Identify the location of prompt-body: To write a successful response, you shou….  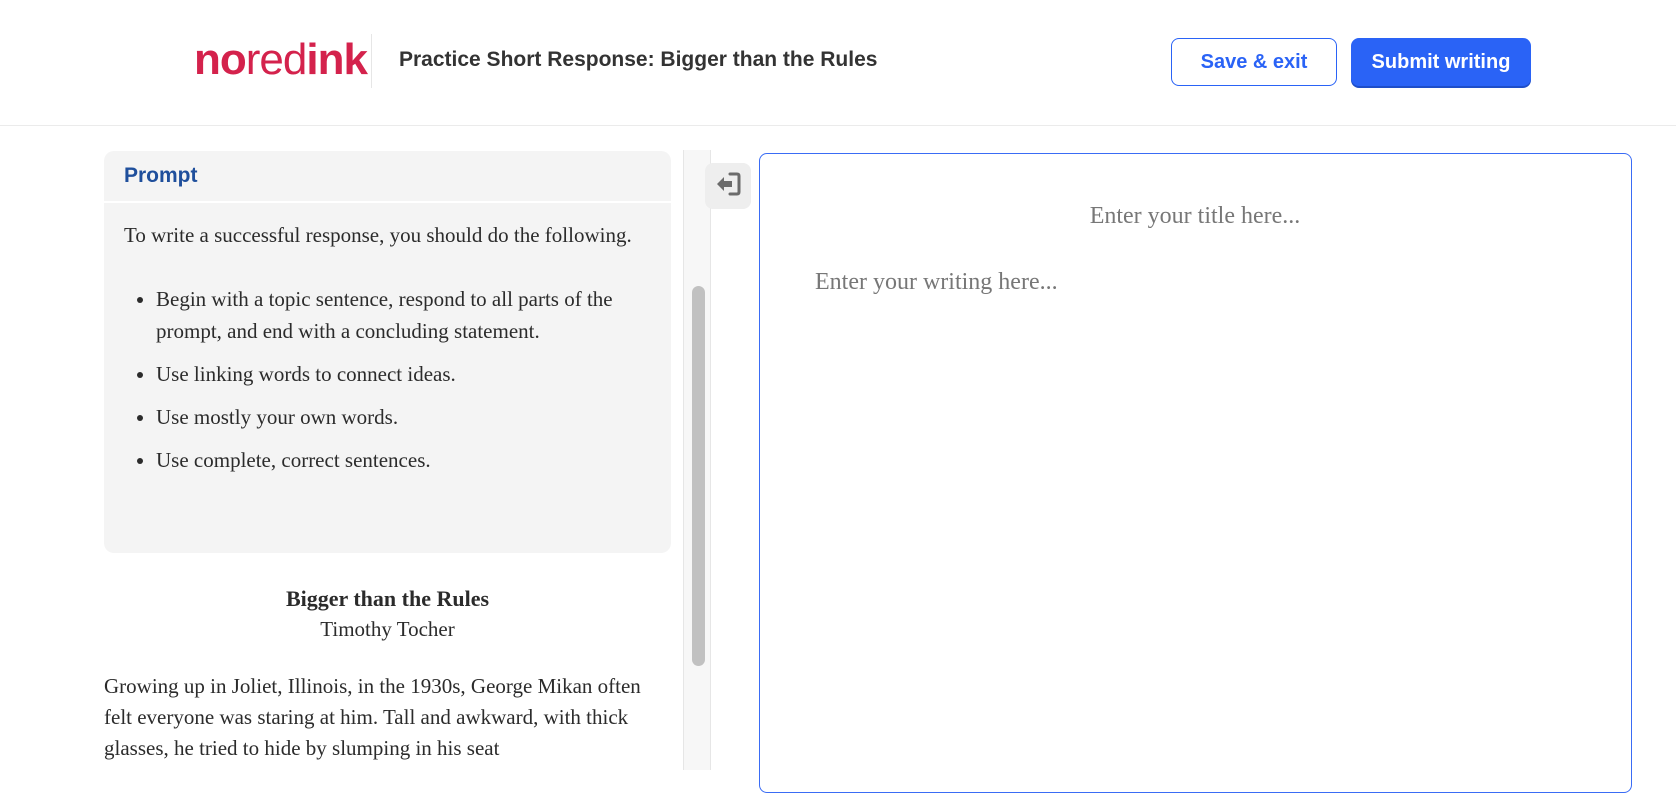
(387, 339).